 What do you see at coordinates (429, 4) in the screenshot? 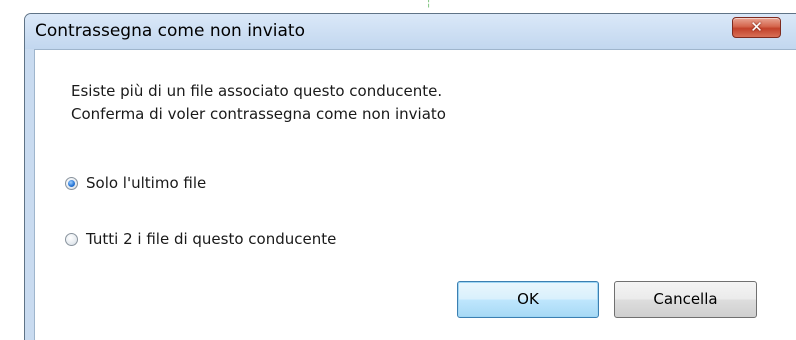
I see `cursor-artifact: ╎` at bounding box center [429, 4].